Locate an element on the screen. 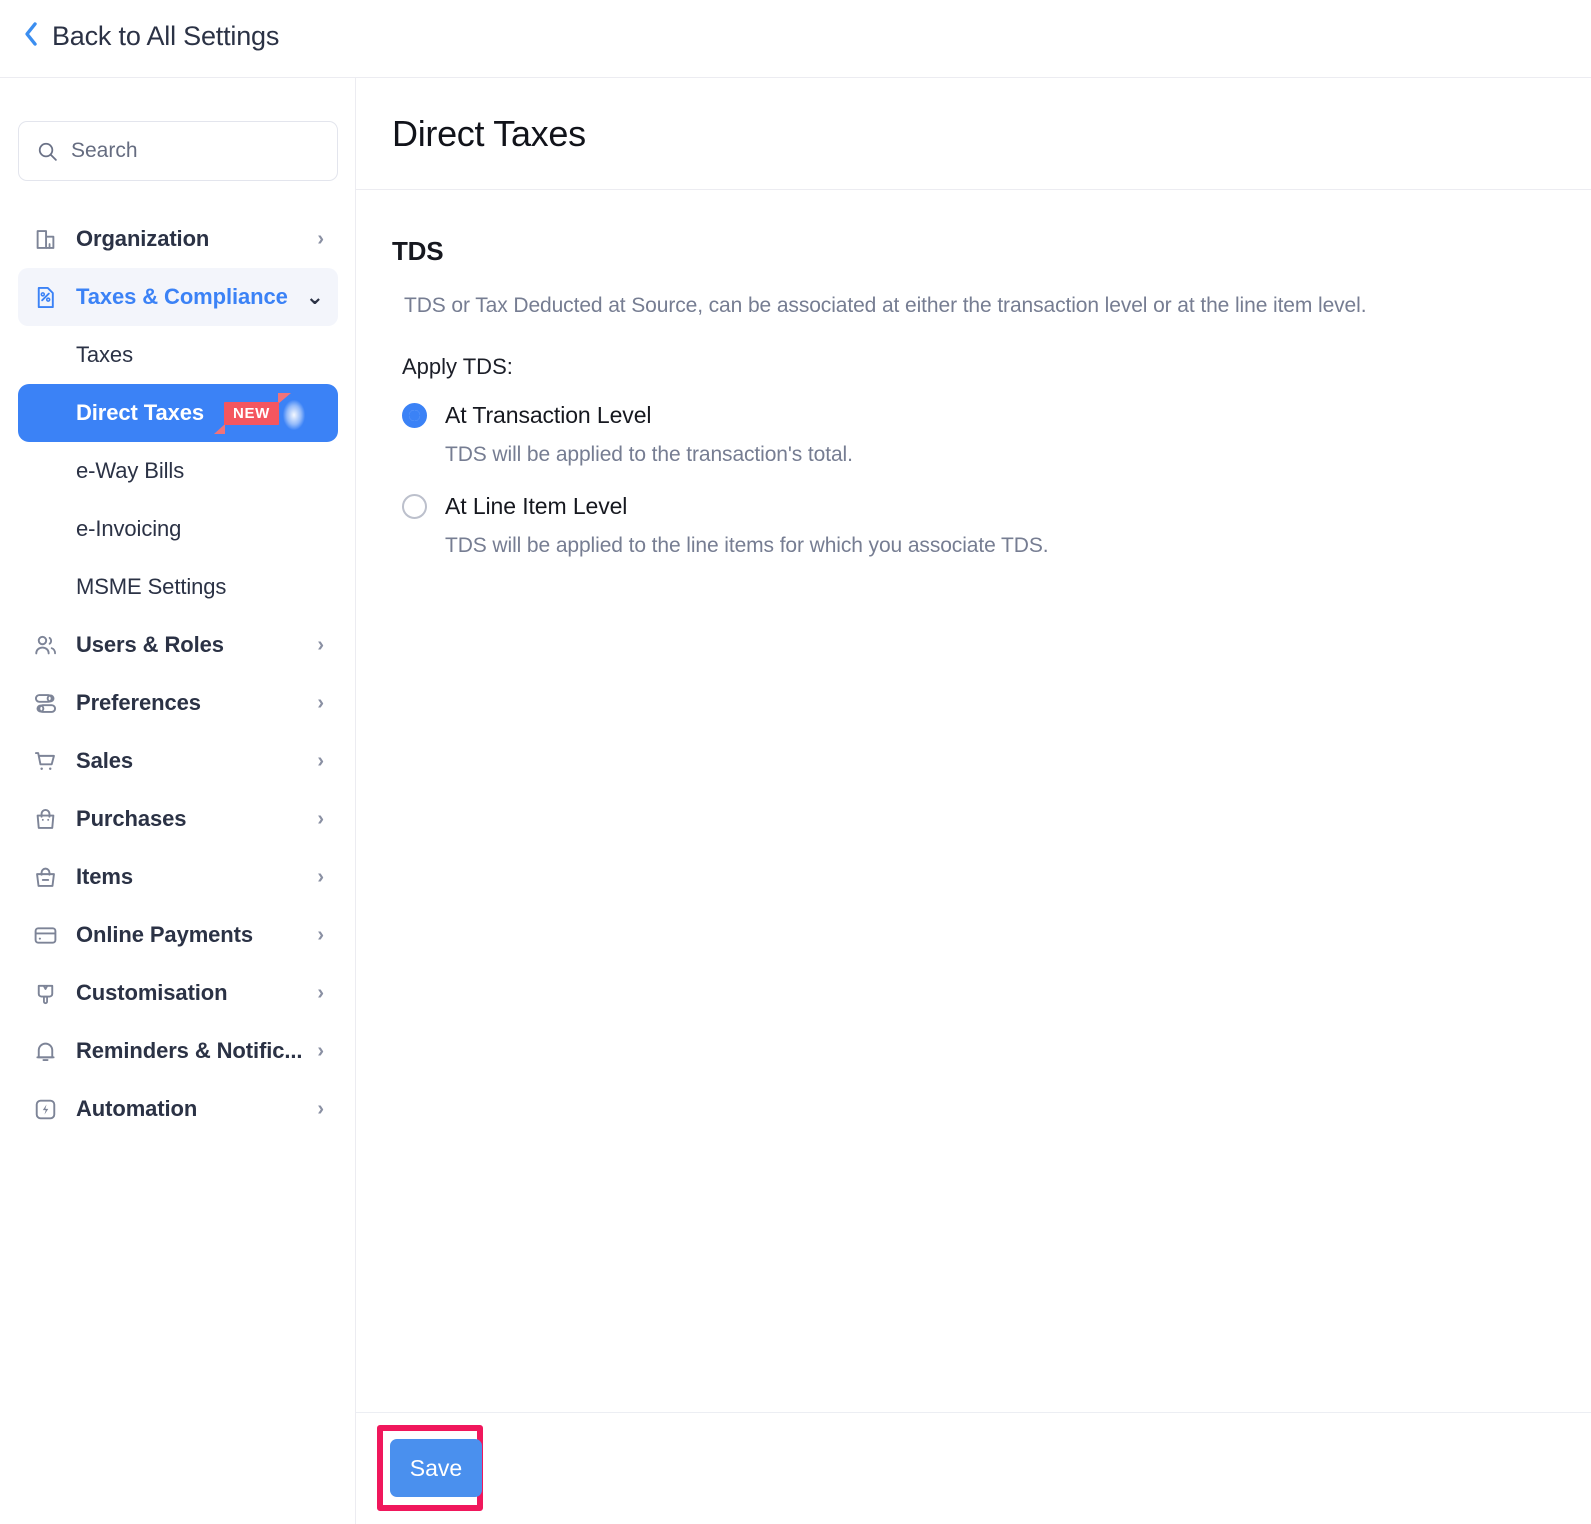  sidebar-item-reminders-and-notifications: Reminders & Notific... › is located at coordinates (178, 1051).